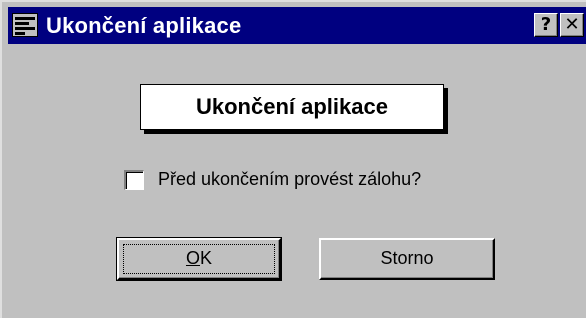 Image resolution: width=586 pixels, height=318 pixels. I want to click on close-button: ✕, so click(572, 25).